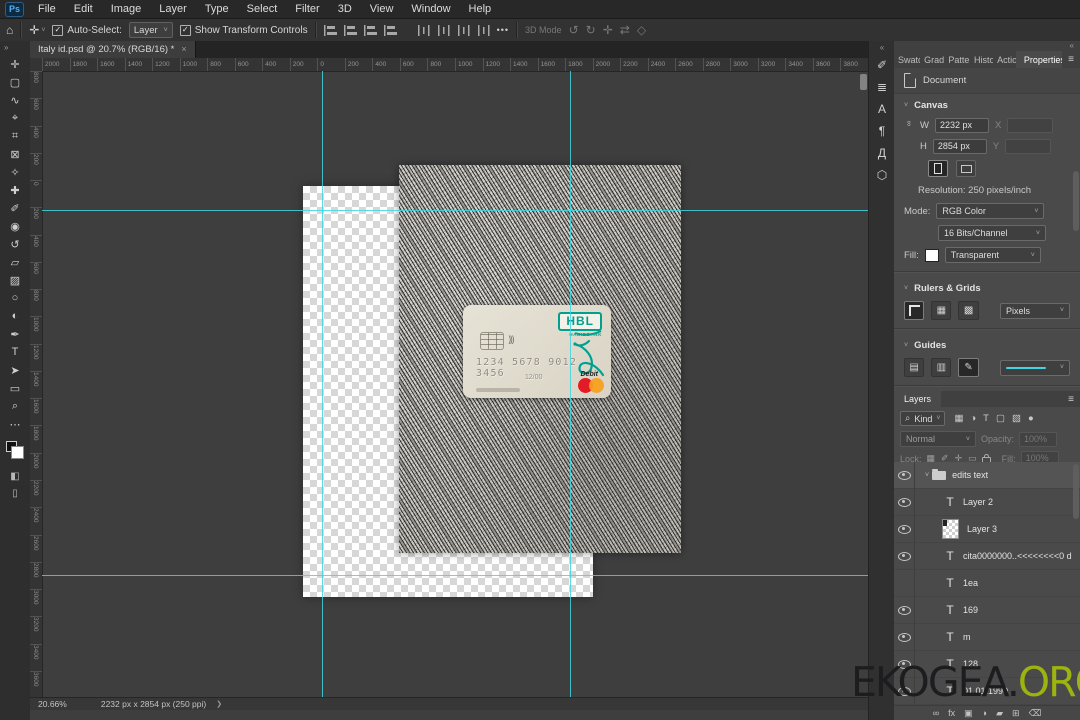 This screenshot has width=1080, height=720. I want to click on distribute-centers-icon, so click(443, 30).